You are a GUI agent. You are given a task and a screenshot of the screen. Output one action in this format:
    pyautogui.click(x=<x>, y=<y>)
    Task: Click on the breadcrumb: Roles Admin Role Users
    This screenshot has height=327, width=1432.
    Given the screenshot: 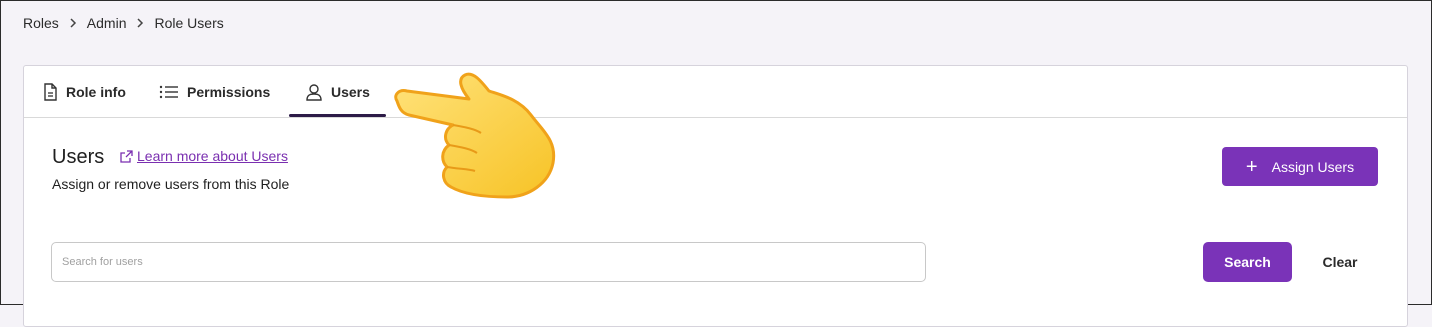 What is the action you would take?
    pyautogui.click(x=123, y=23)
    